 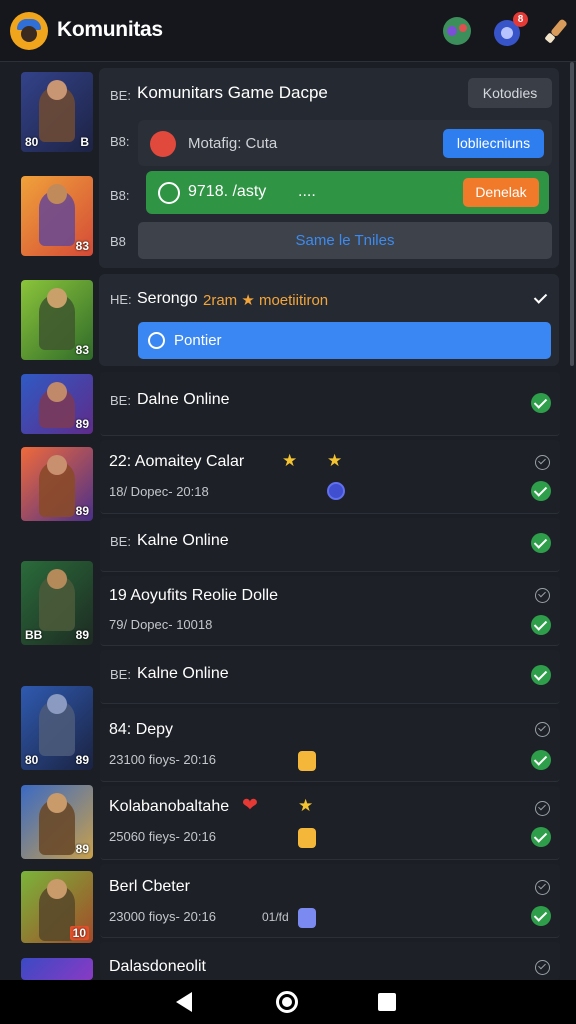 What do you see at coordinates (57, 969) in the screenshot?
I see `game-thumbnail` at bounding box center [57, 969].